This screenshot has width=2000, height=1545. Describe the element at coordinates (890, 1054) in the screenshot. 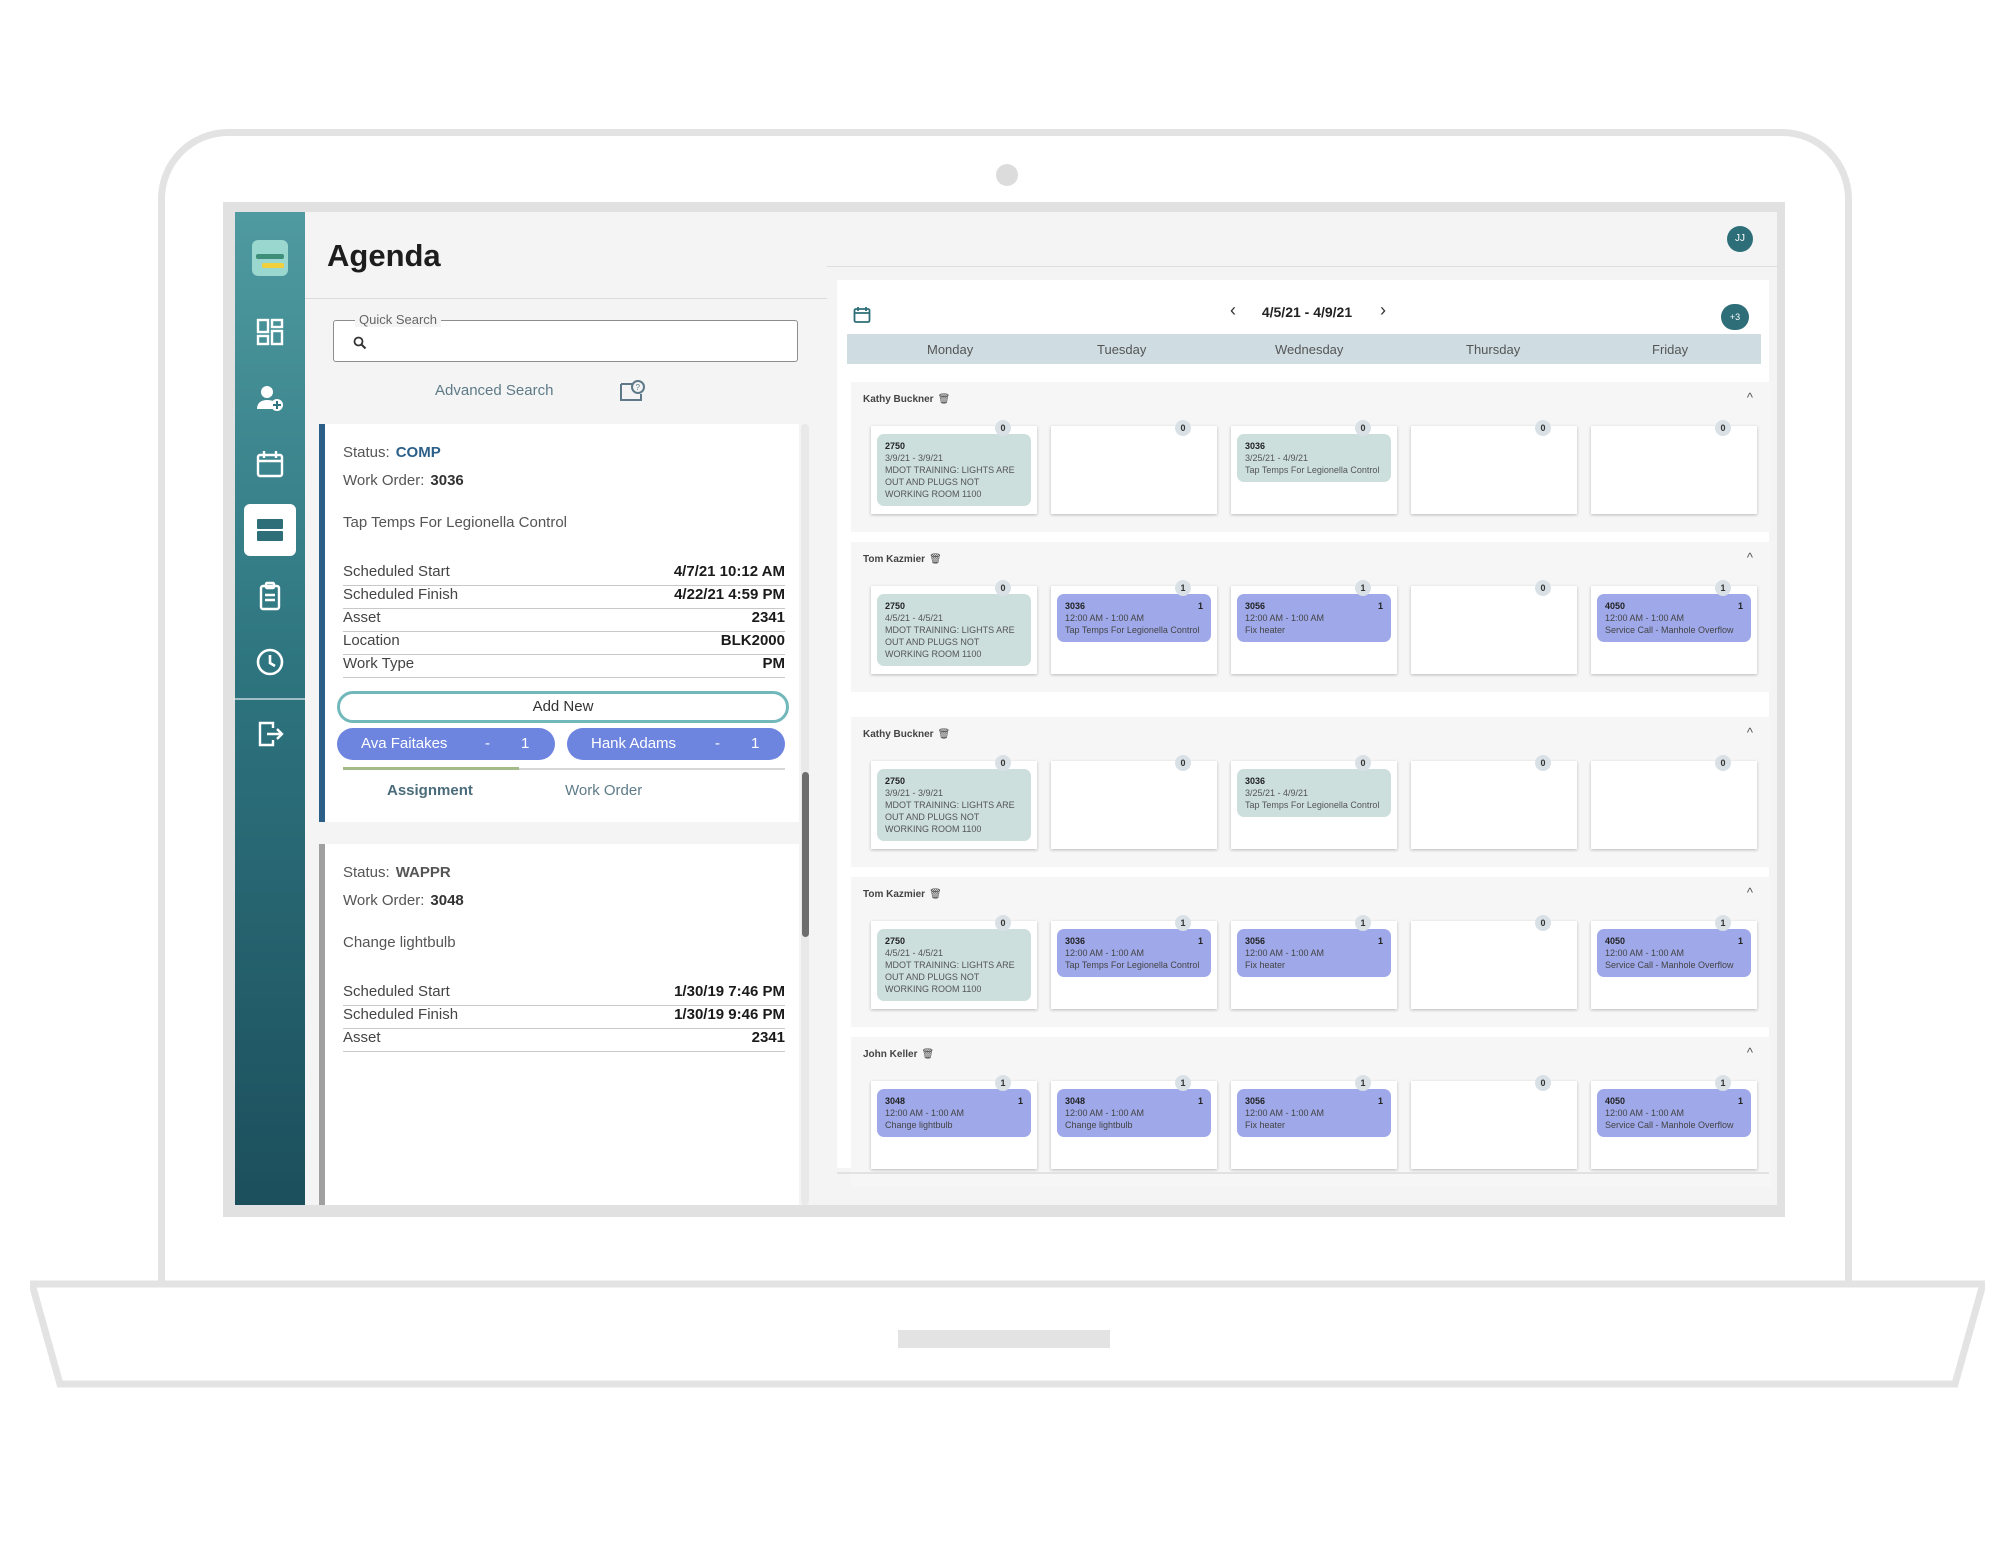

I see `resource-name-text: John Keller` at that location.